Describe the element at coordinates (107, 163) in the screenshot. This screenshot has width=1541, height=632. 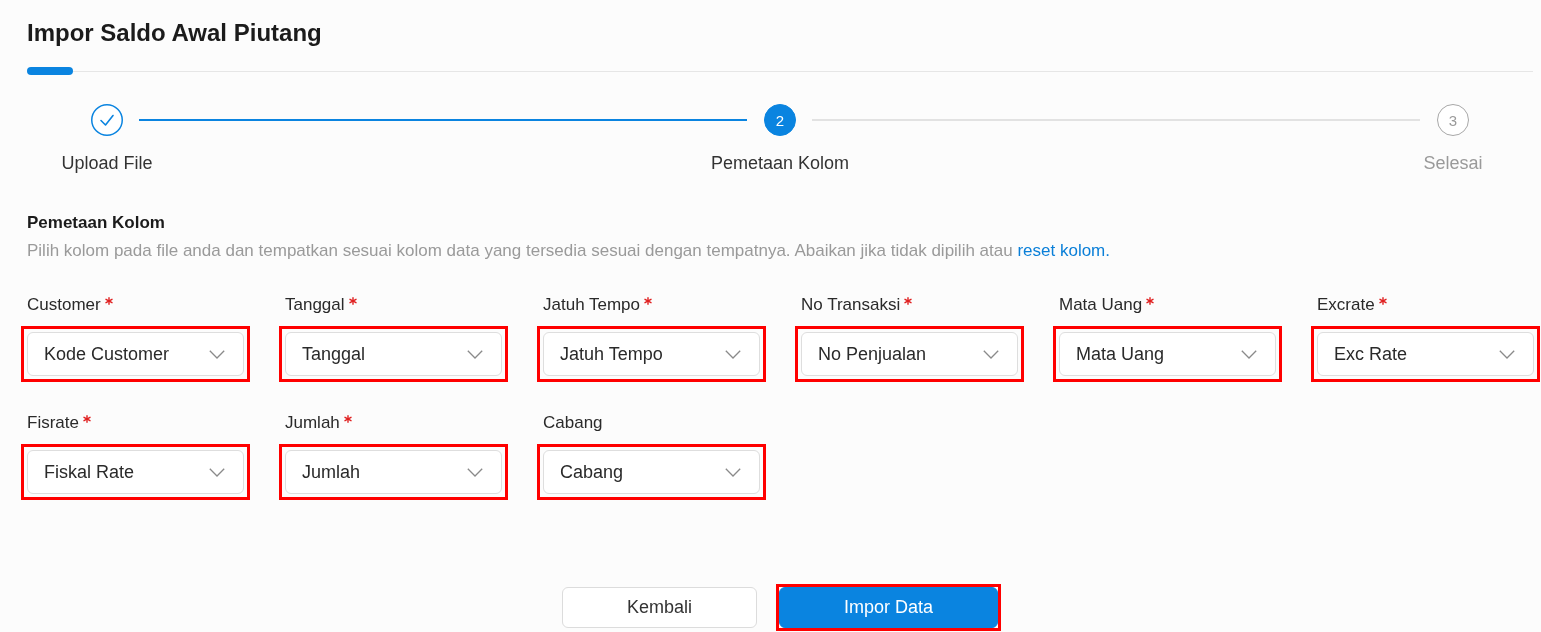
I see `step-label: Upload File` at that location.